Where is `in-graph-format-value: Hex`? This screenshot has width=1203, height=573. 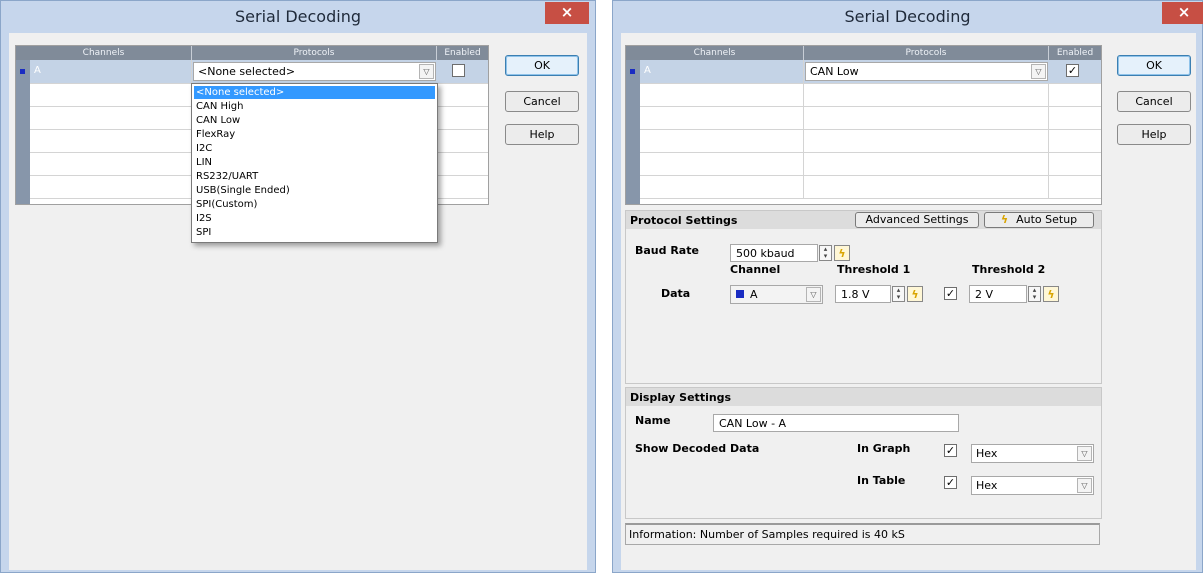 in-graph-format-value: Hex is located at coordinates (987, 453).